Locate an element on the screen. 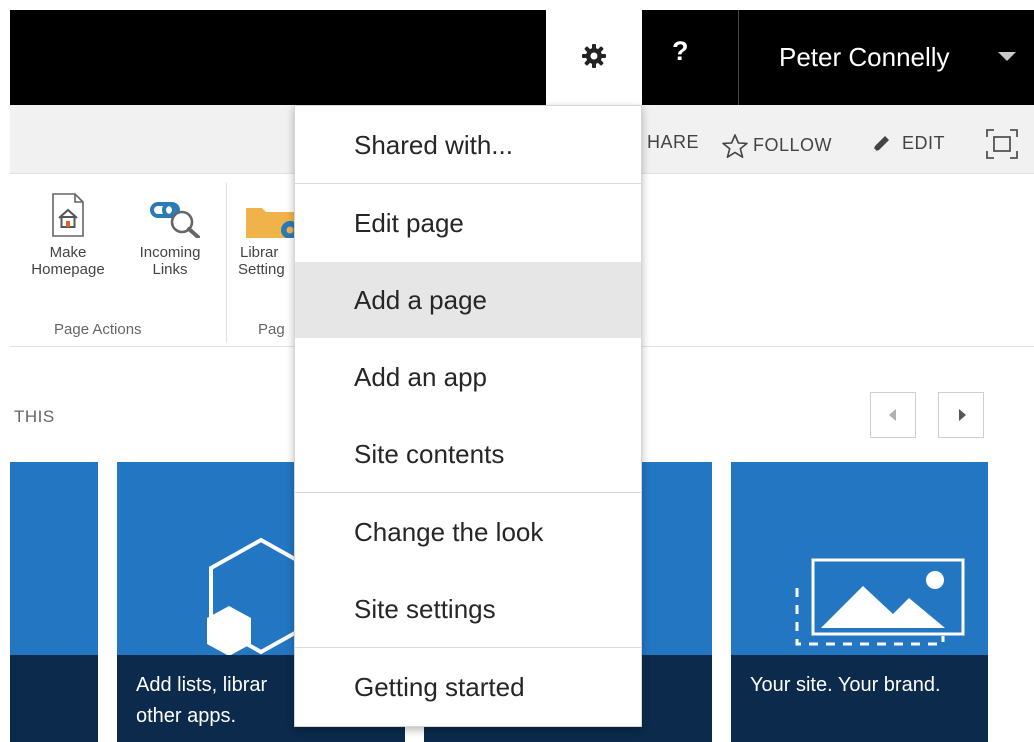  edit-action: EDIT is located at coordinates (907, 144).